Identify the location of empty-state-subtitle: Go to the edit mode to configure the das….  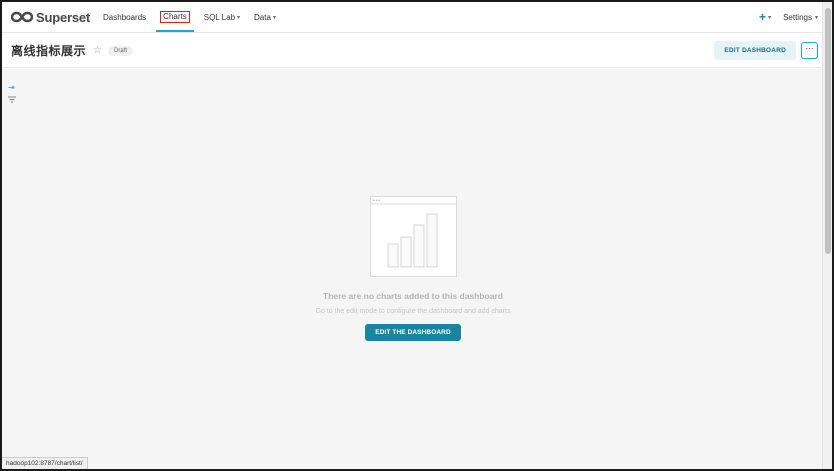
(413, 311).